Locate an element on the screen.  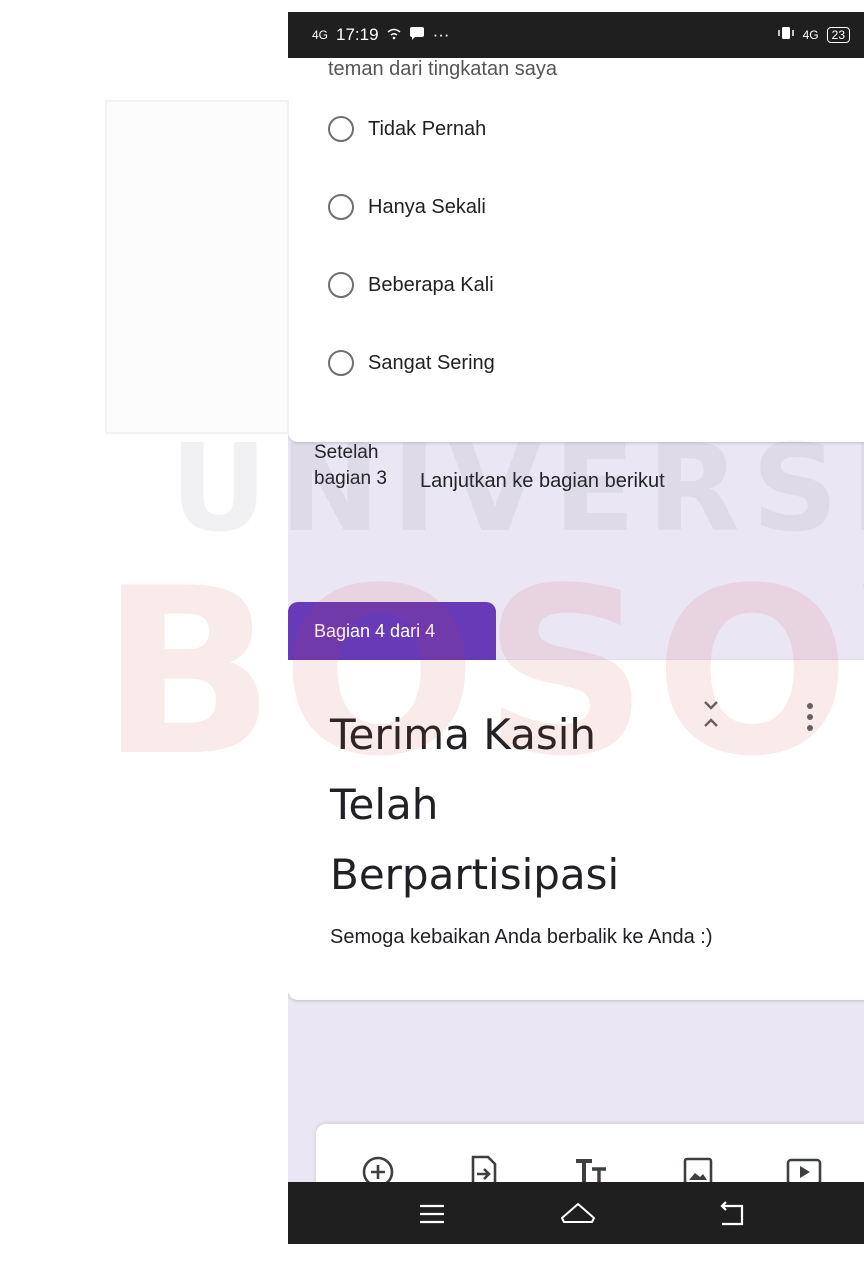
option-item: Sangat Sering is located at coordinates (411, 363).